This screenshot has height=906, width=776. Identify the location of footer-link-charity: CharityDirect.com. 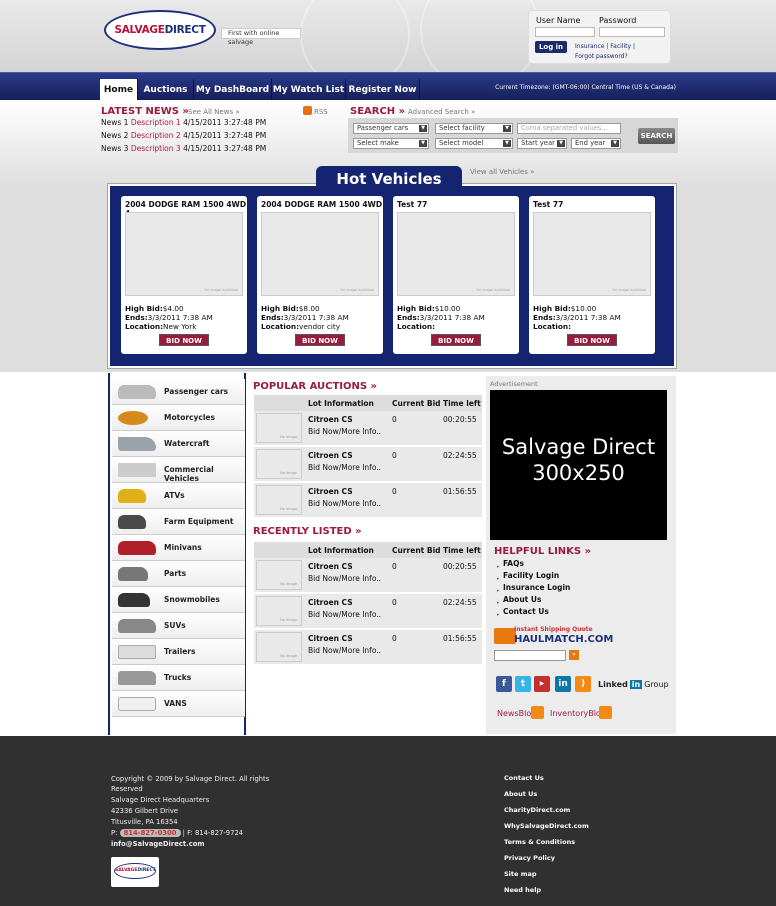
(537, 810).